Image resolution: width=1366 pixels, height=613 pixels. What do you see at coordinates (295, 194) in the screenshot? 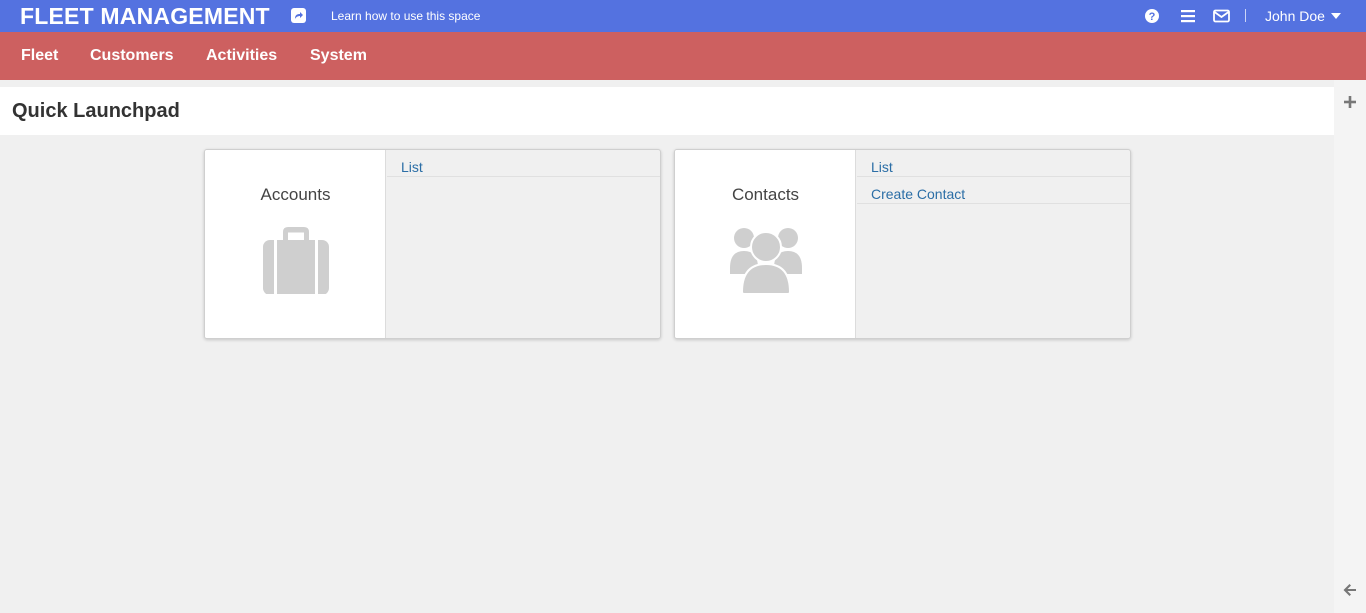
I see `card-title: Accounts` at bounding box center [295, 194].